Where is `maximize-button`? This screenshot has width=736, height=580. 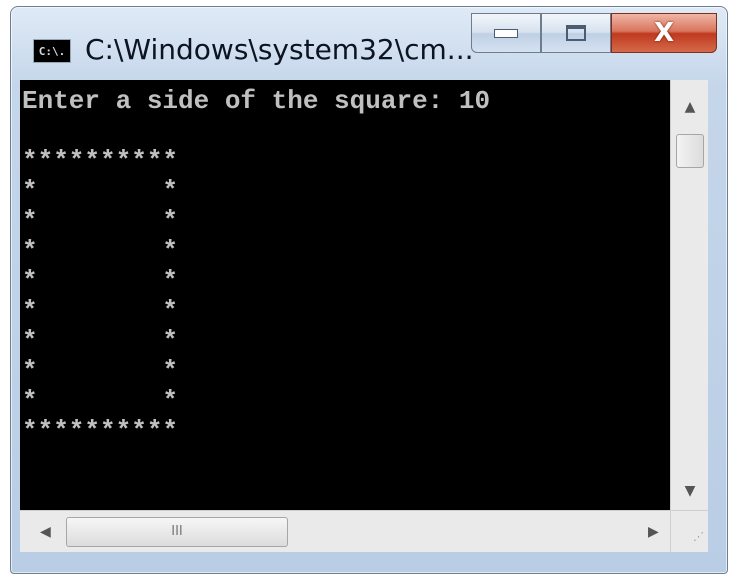 maximize-button is located at coordinates (576, 33).